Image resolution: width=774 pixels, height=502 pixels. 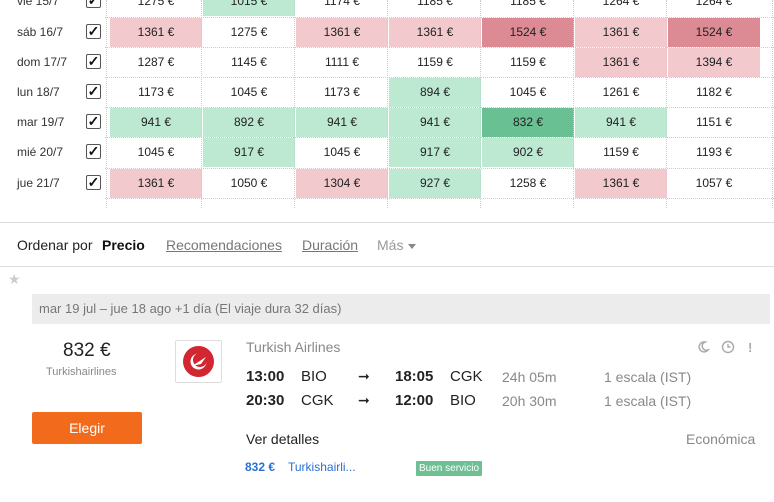 What do you see at coordinates (38, 183) in the screenshot?
I see `row-date-label: jue 21/7` at bounding box center [38, 183].